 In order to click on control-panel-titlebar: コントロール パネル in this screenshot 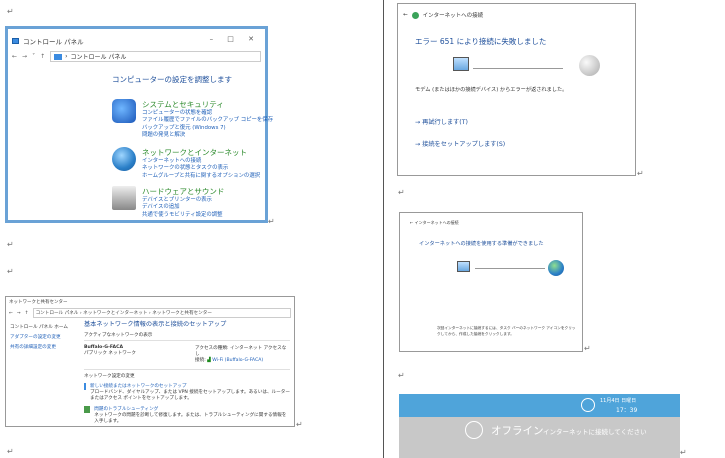, I will do `click(48, 41)`.